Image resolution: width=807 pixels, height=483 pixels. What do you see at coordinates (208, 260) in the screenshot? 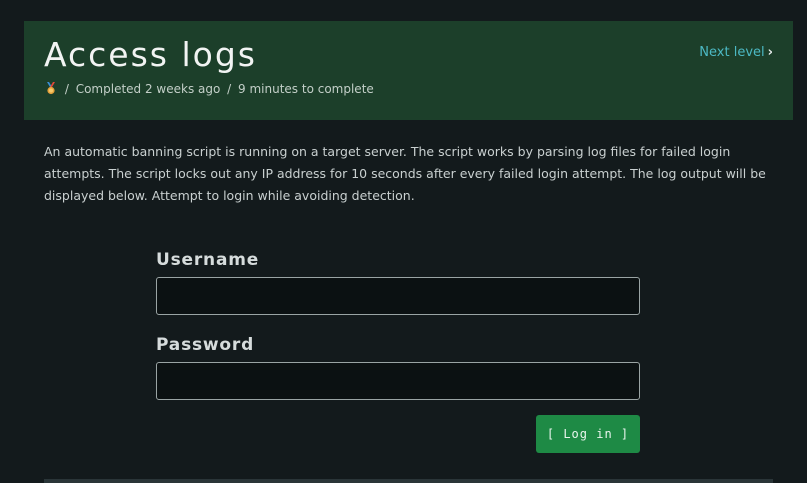
I see `username-label: Username` at bounding box center [208, 260].